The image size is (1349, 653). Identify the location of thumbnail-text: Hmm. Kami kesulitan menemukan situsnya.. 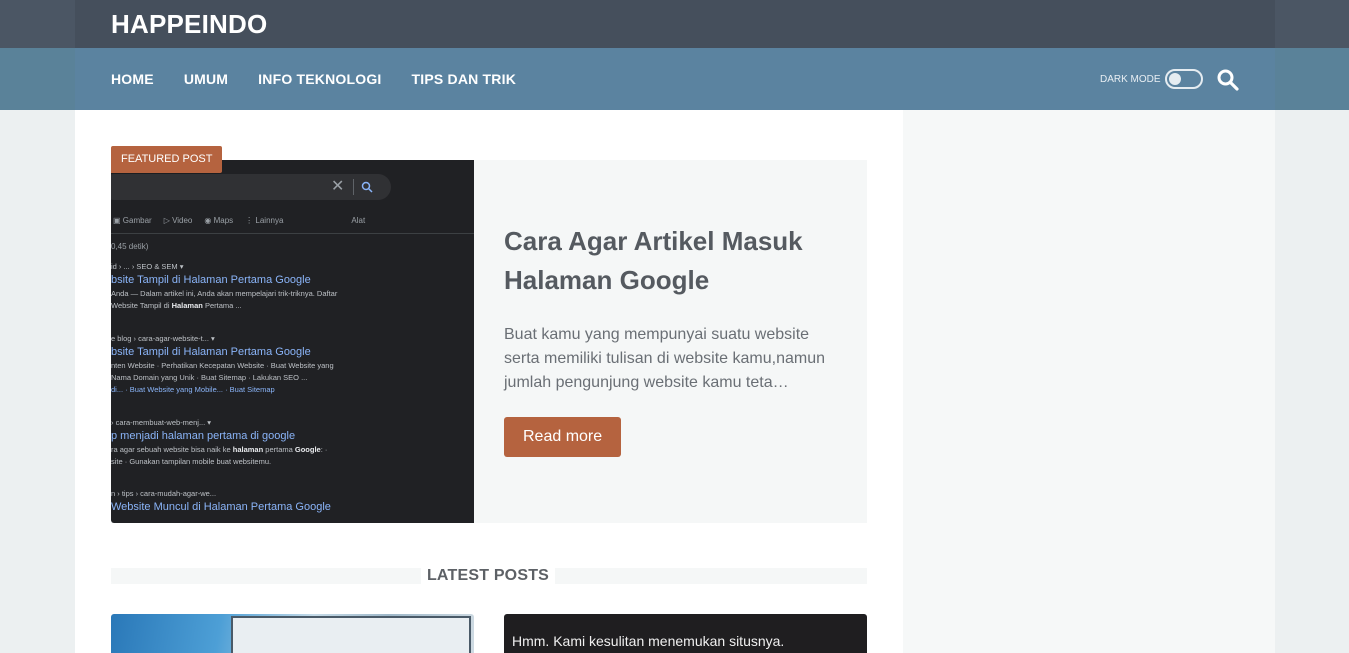
(648, 641).